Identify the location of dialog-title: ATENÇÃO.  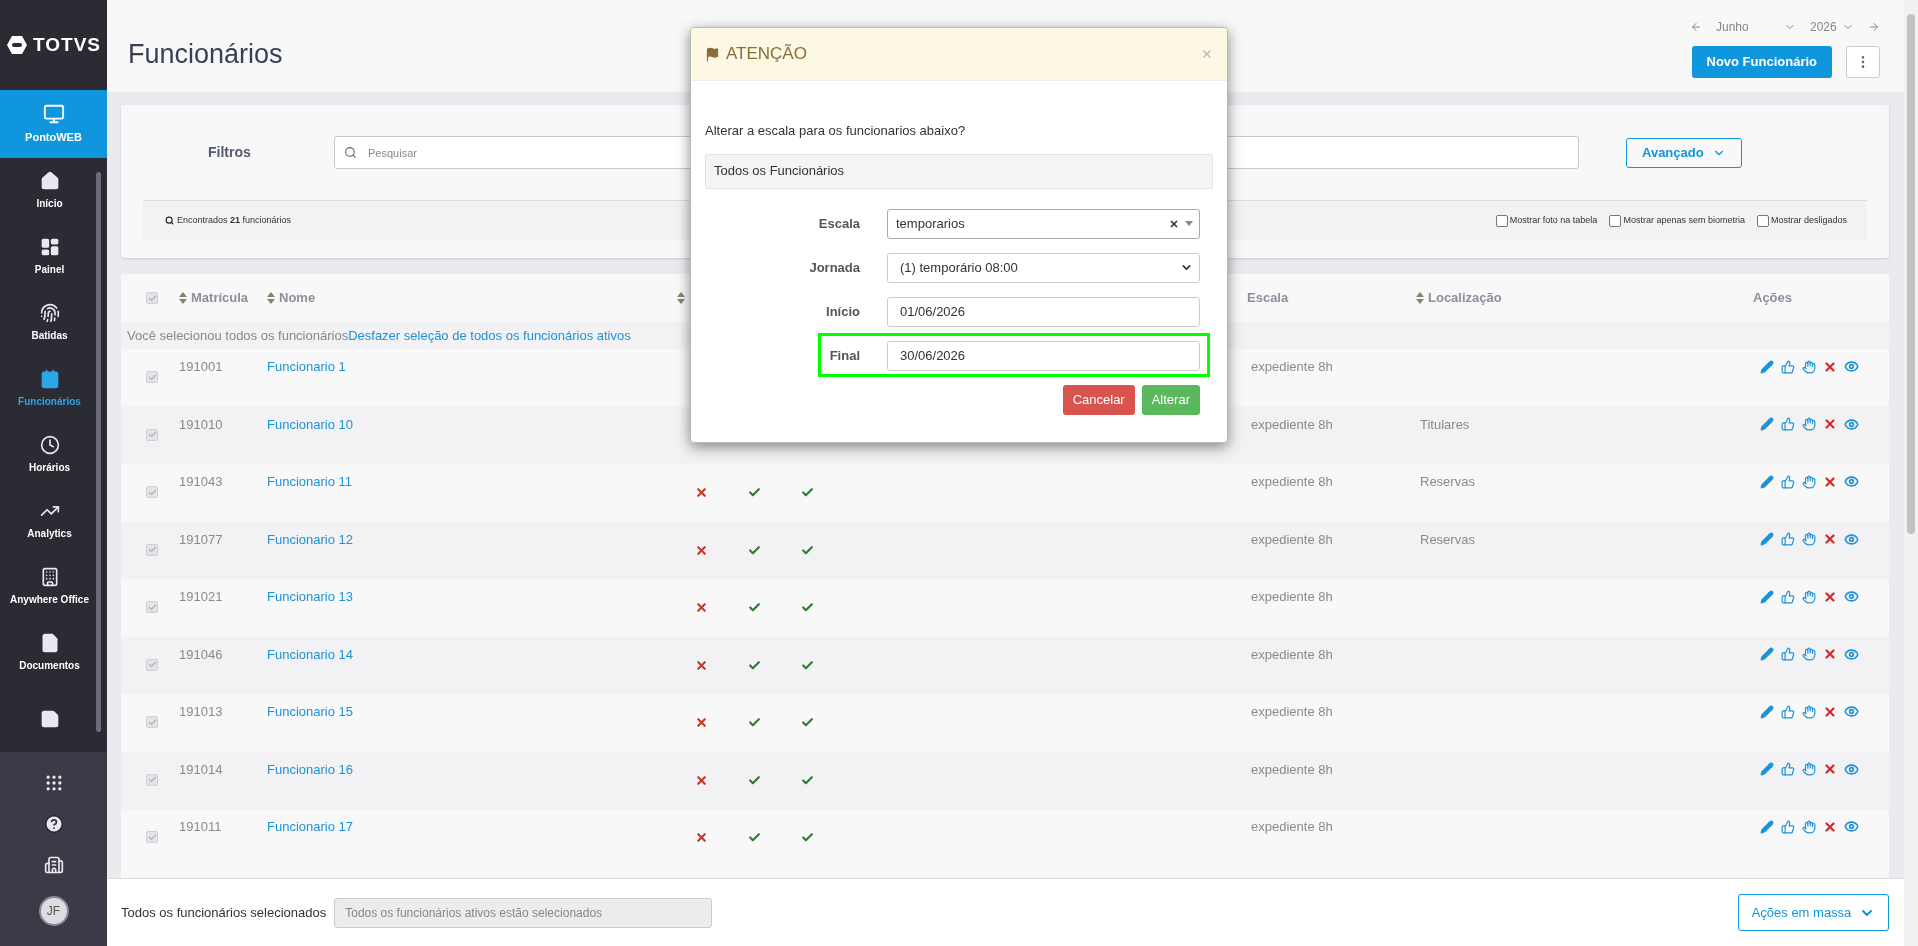
(766, 54).